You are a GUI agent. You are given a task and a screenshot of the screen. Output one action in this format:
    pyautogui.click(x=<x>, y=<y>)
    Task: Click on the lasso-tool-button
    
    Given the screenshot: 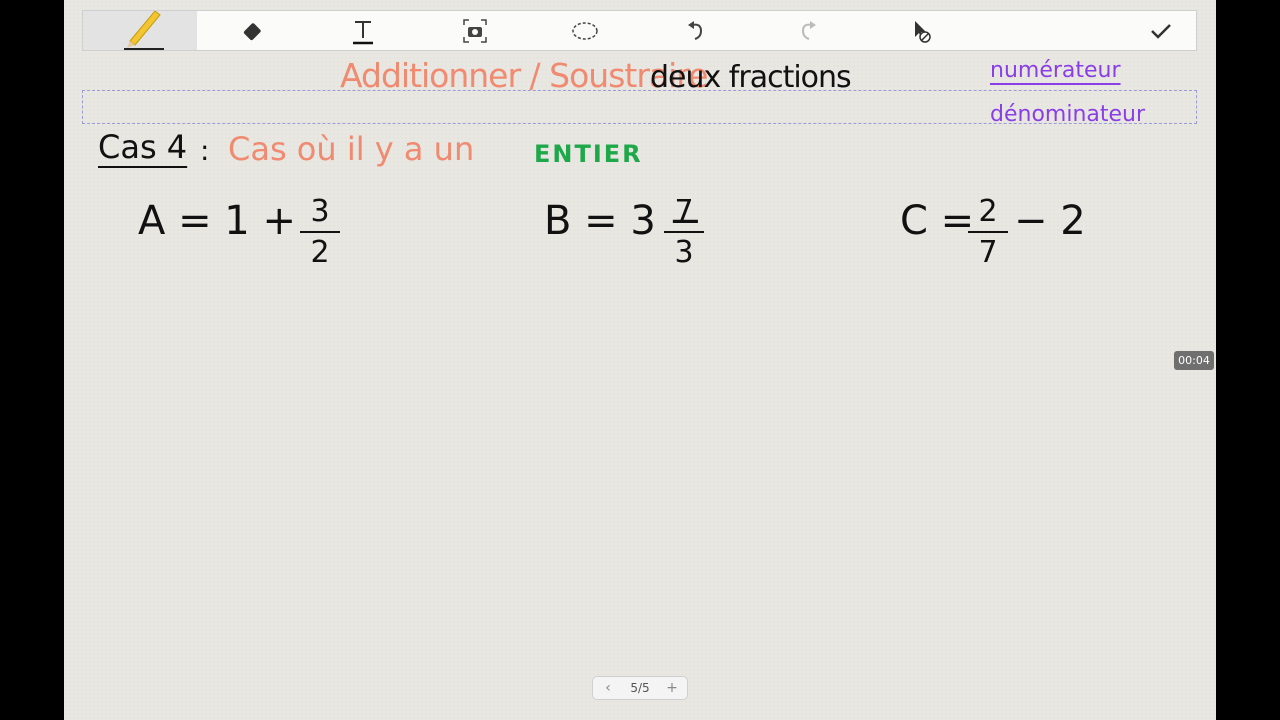 What is the action you would take?
    pyautogui.click(x=585, y=30)
    